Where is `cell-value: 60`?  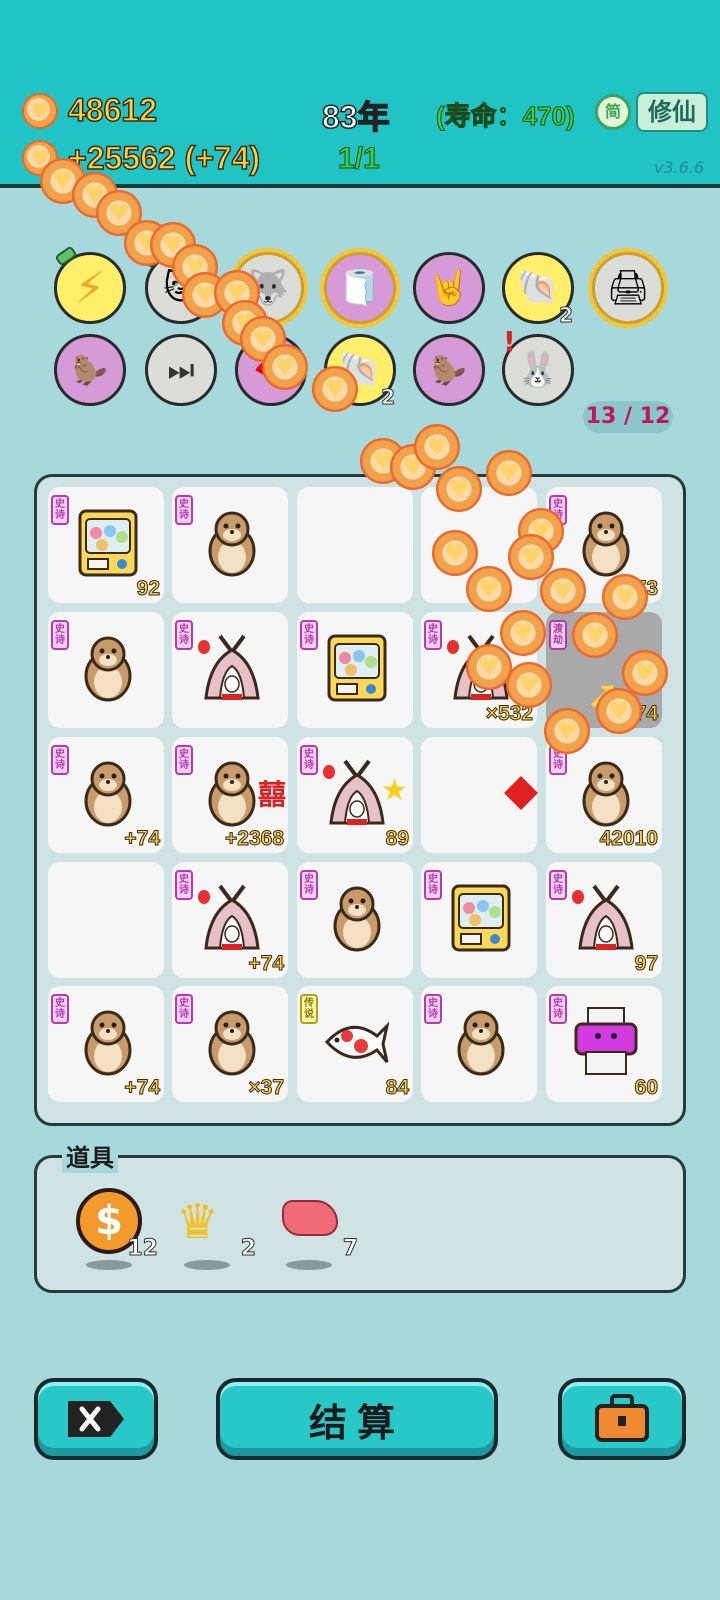 cell-value: 60 is located at coordinates (646, 1088).